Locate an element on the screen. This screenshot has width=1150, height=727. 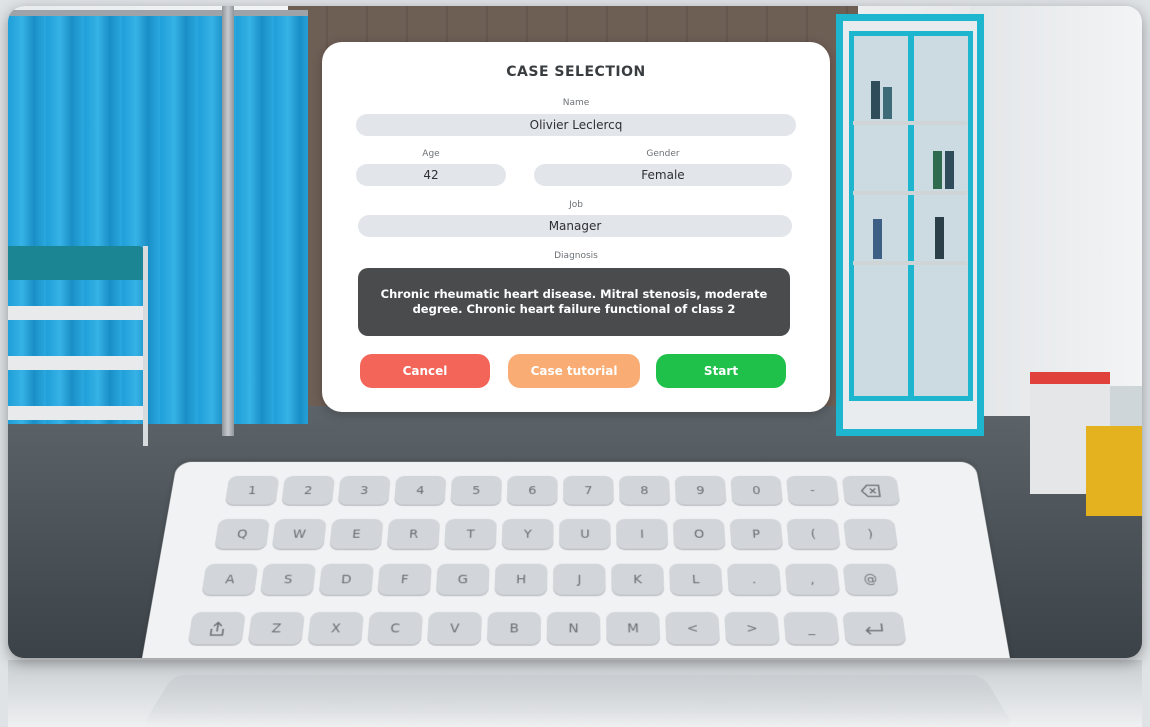
job-field: Manager is located at coordinates (575, 226).